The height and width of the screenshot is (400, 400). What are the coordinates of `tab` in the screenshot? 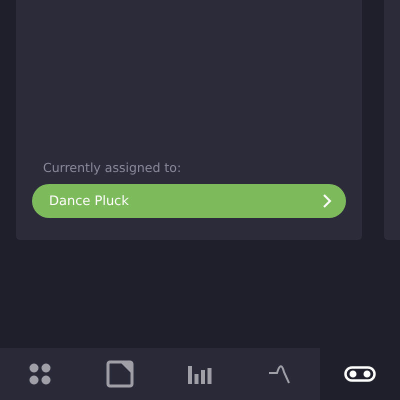 It's located at (360, 374).